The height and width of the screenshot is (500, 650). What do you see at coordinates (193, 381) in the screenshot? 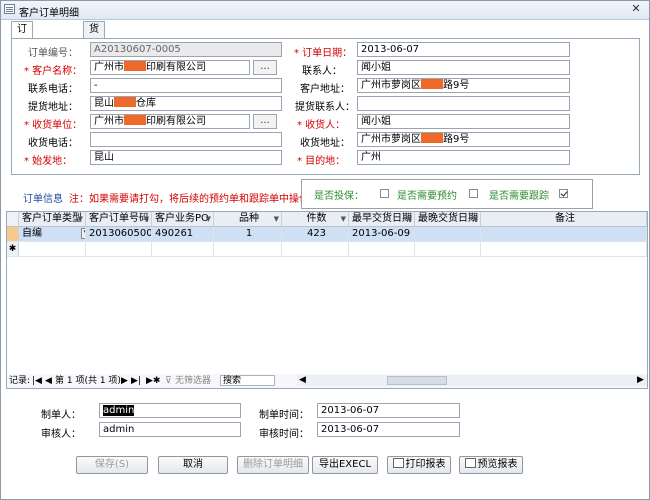
I see `no-filter-label: 无筛选器` at bounding box center [193, 381].